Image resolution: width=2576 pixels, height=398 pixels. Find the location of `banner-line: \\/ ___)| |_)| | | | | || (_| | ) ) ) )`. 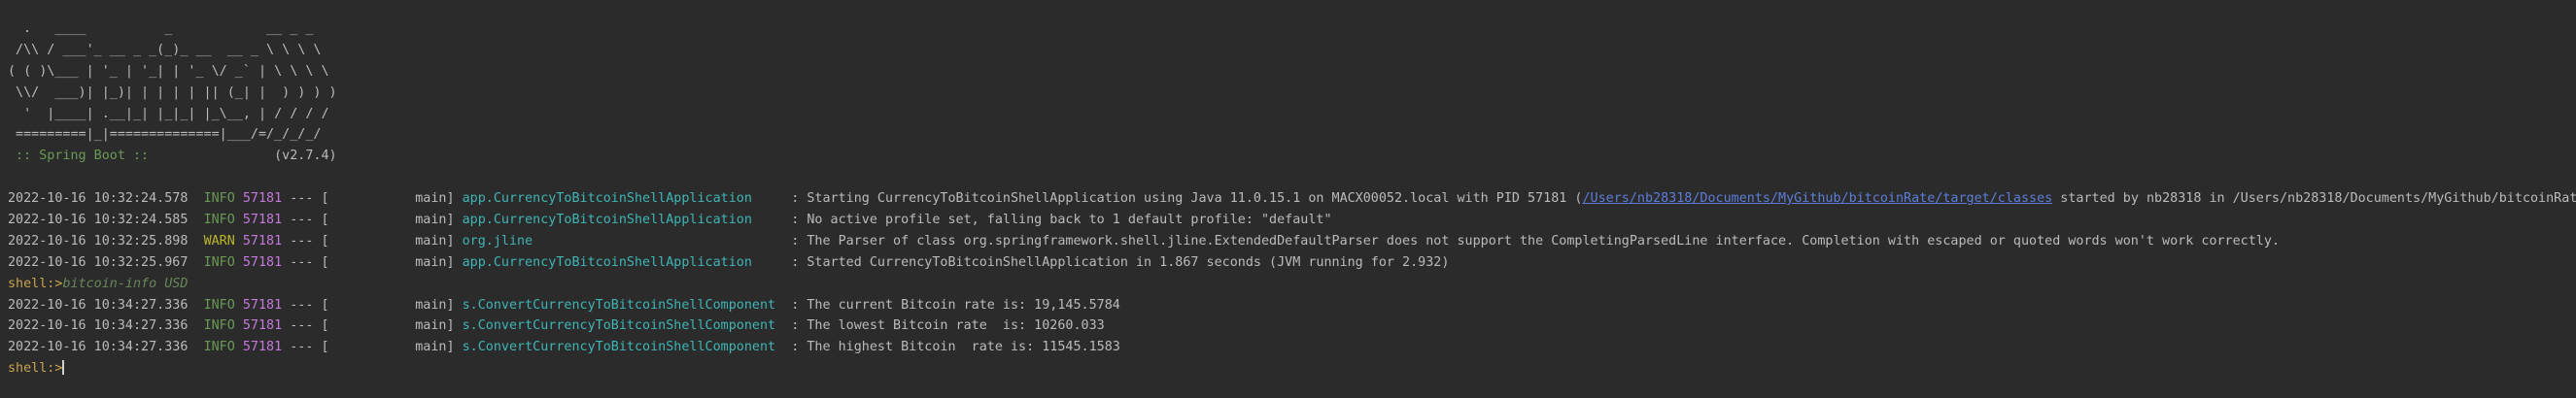

banner-line: \\/ ___)| |_)| | | | | || (_| | ) ) ) ) is located at coordinates (172, 92).